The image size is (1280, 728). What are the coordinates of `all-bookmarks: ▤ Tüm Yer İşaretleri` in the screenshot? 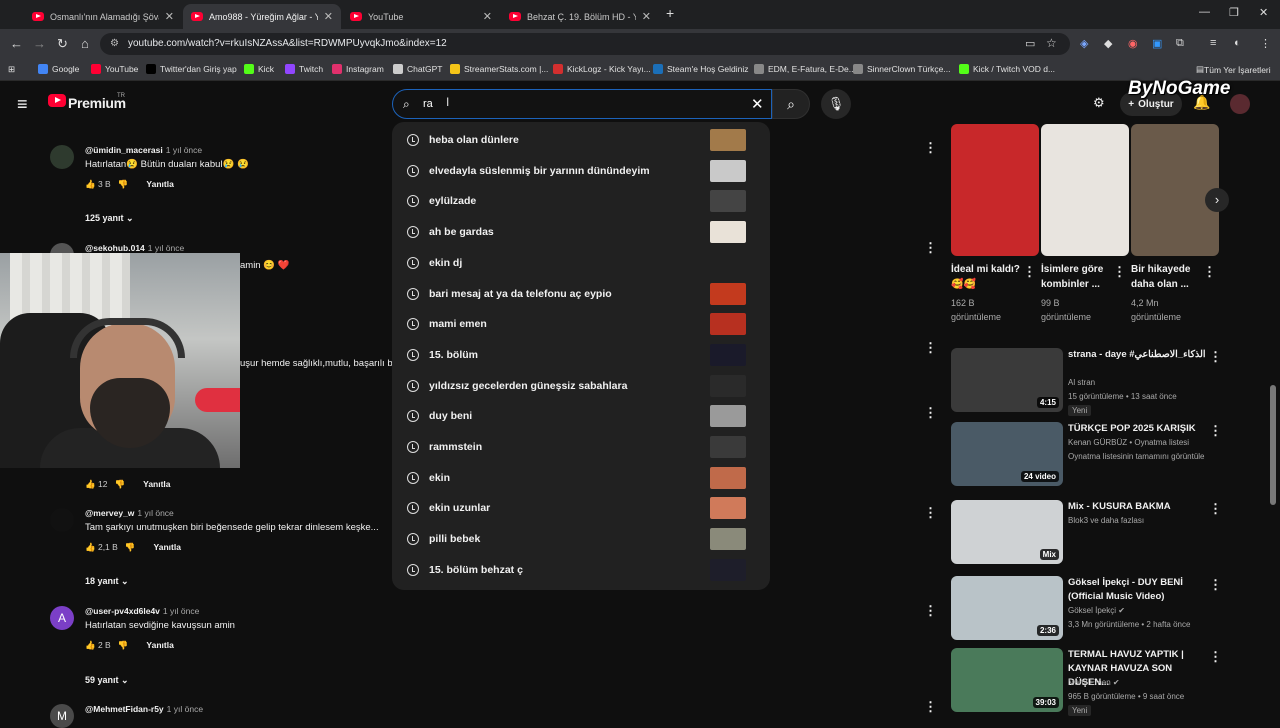 It's located at (1233, 69).